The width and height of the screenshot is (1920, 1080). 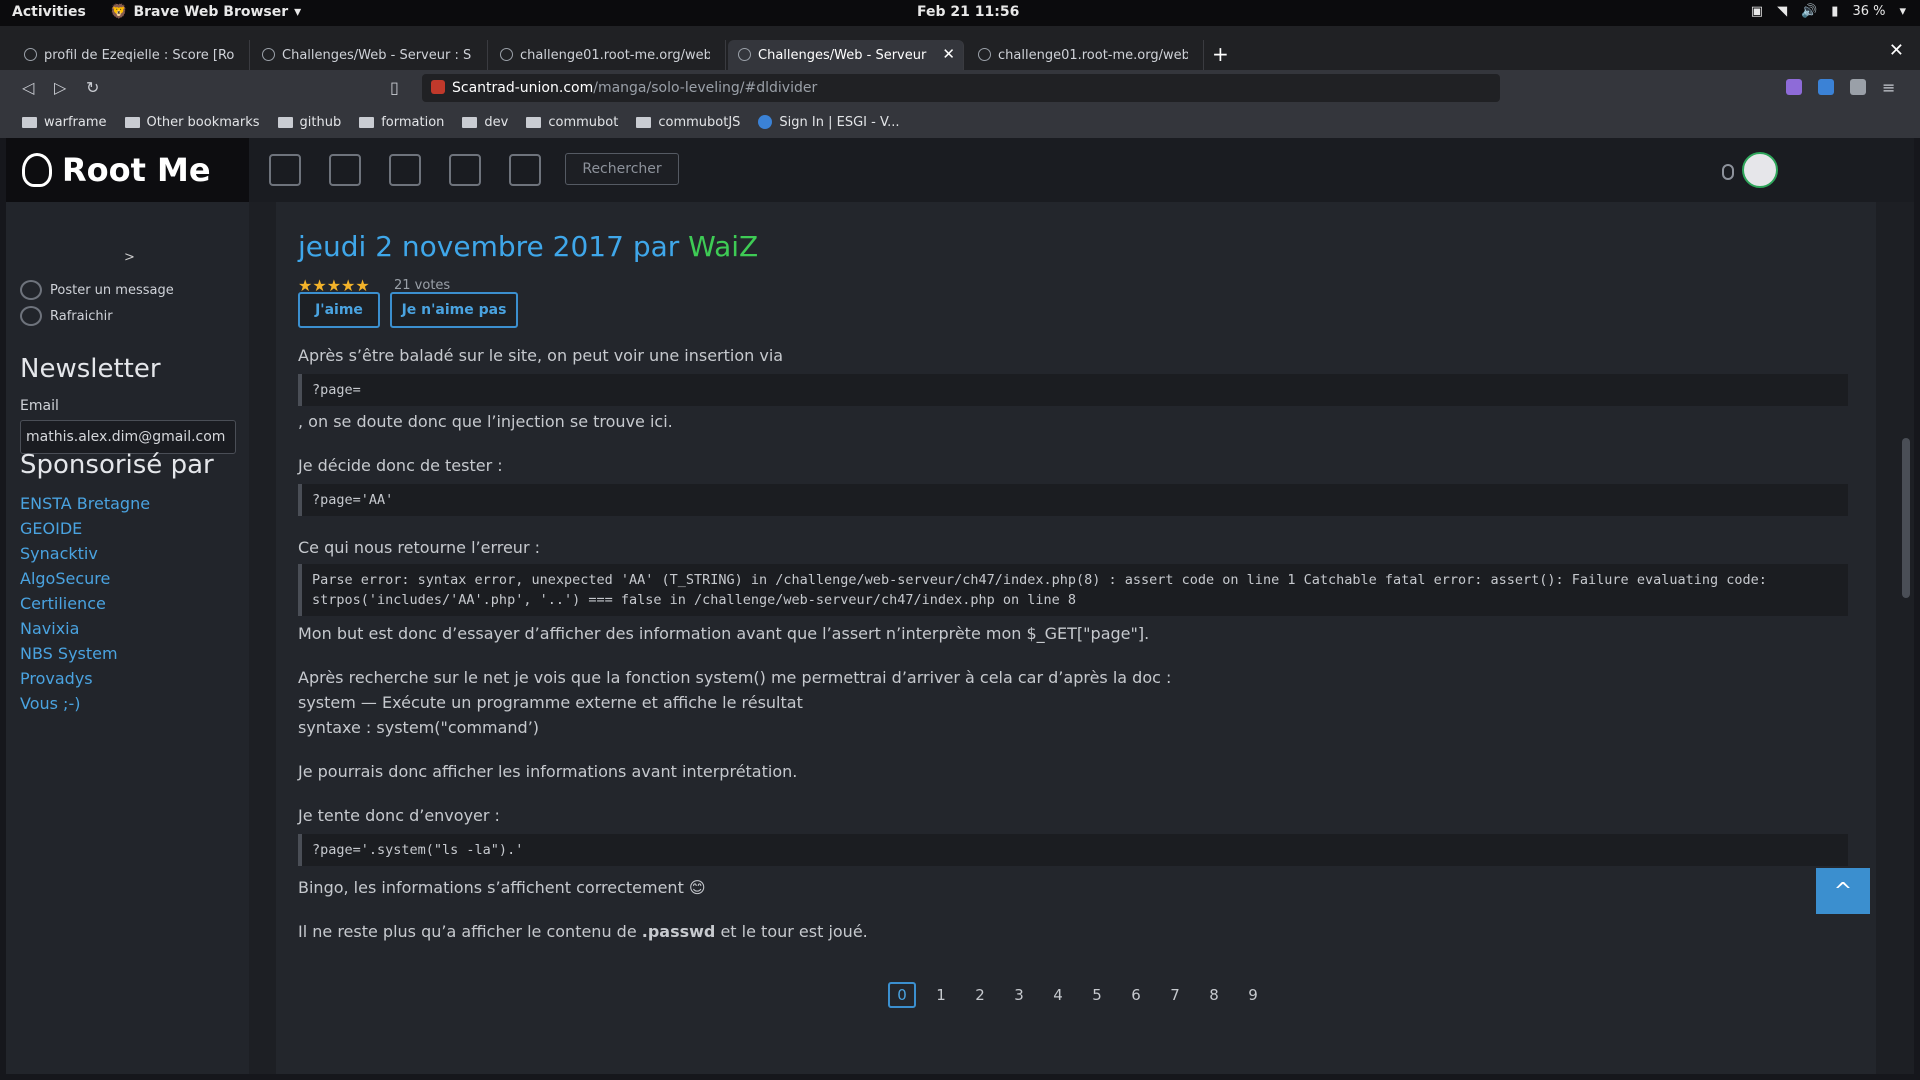 What do you see at coordinates (1896, 50) in the screenshot?
I see `close-window-button: ✕` at bounding box center [1896, 50].